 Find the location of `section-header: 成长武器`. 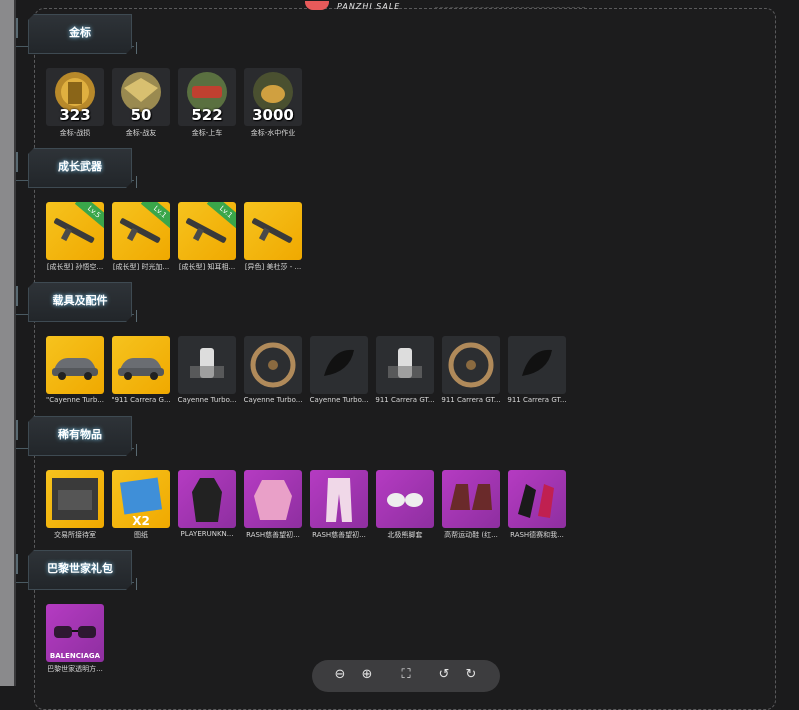

section-header: 成长武器 is located at coordinates (78, 169).